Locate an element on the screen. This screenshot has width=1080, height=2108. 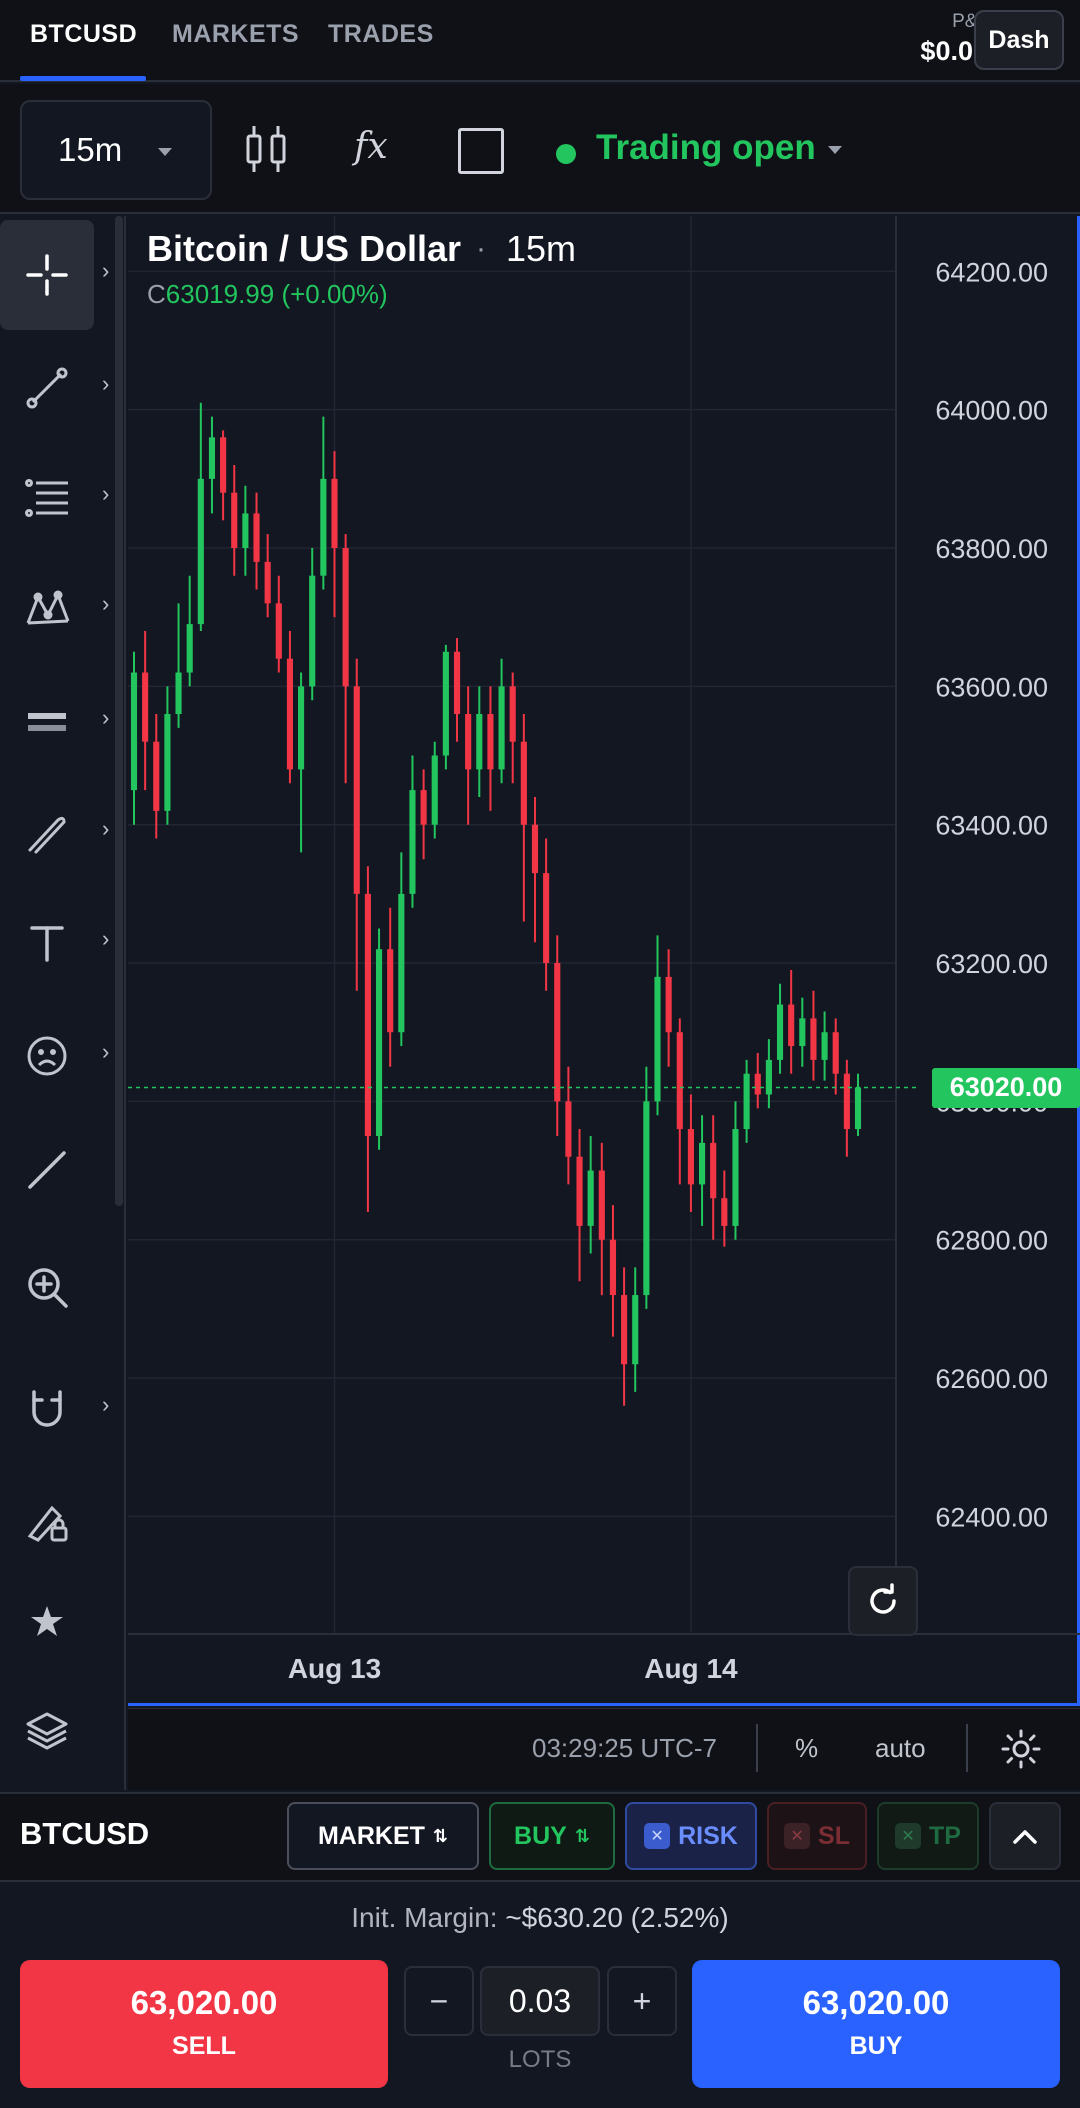
sell-price: 63,020.00 is located at coordinates (204, 2002).